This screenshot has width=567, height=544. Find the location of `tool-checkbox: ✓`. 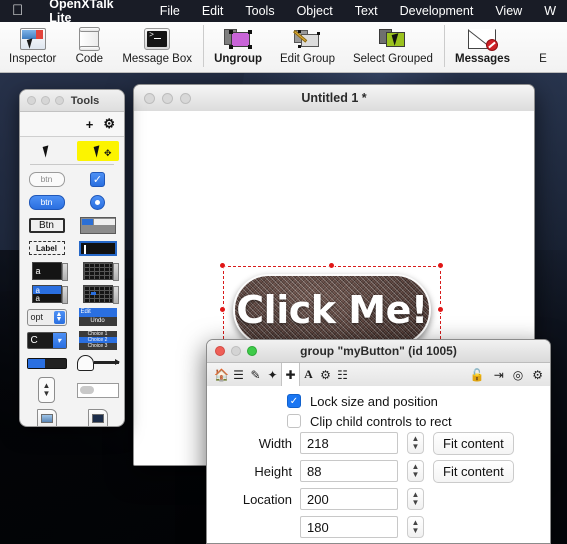

tool-checkbox: ✓ is located at coordinates (98, 179).